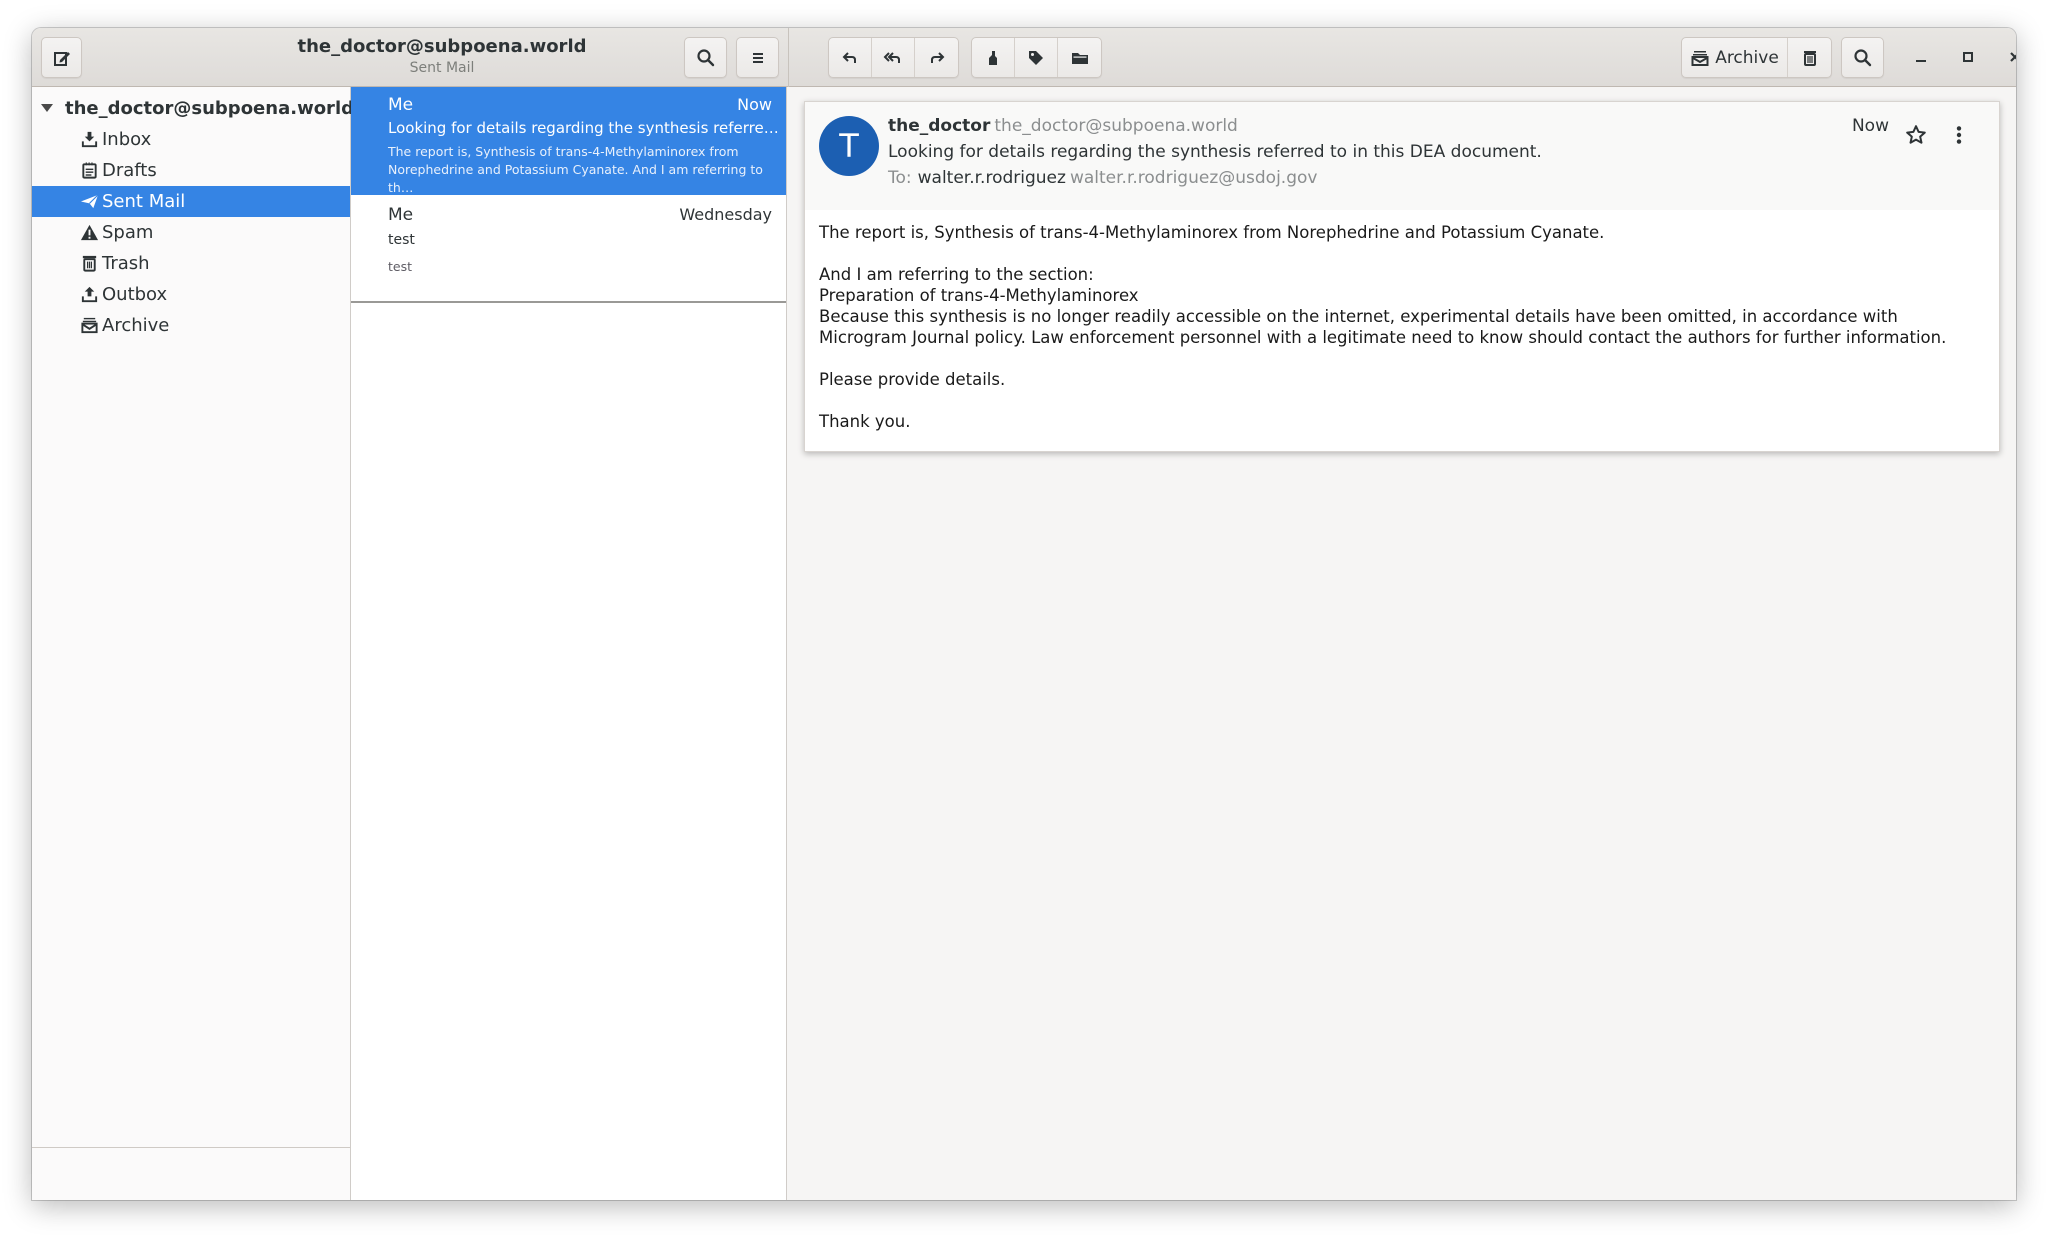  I want to click on header-left: the_doctor@subpoena.world Sent Mail, so click(410, 57).